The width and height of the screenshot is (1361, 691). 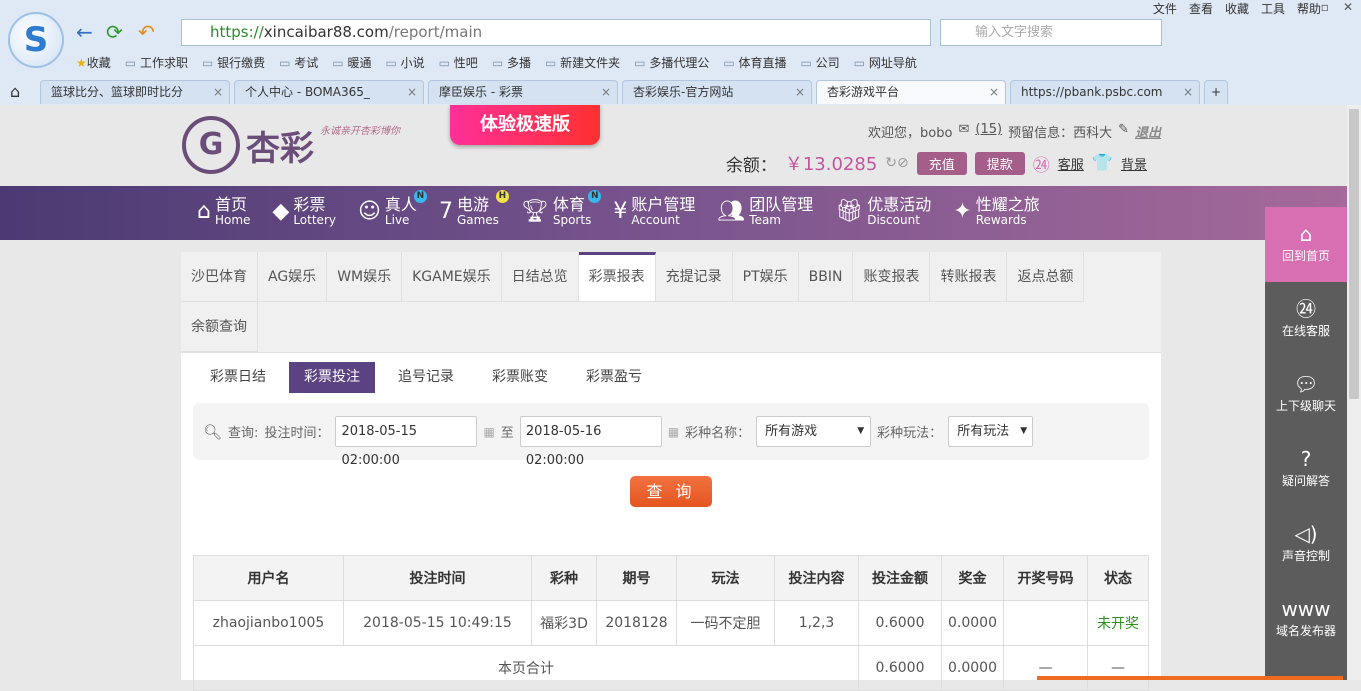 I want to click on logout-link: 退出, so click(x=1148, y=131).